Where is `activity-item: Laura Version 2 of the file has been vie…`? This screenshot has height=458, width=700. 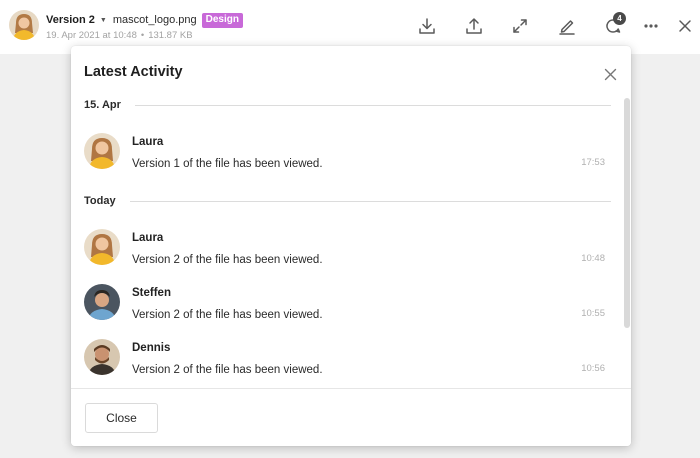 activity-item: Laura Version 2 of the file has been vie… is located at coordinates (347, 249).